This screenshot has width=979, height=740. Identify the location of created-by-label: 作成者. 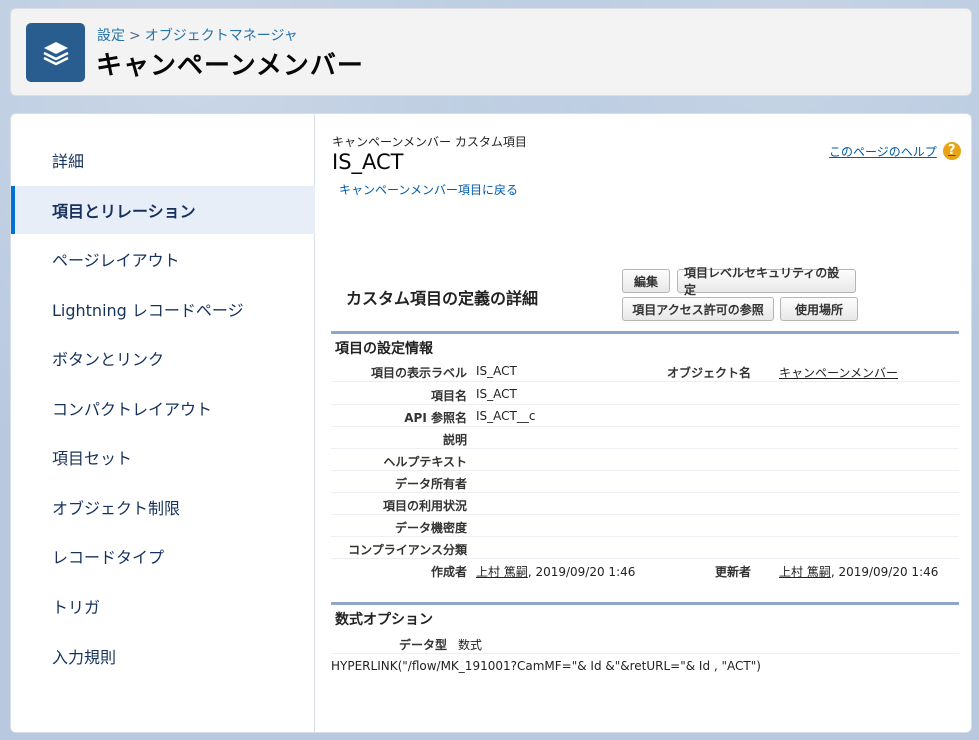
(448, 572).